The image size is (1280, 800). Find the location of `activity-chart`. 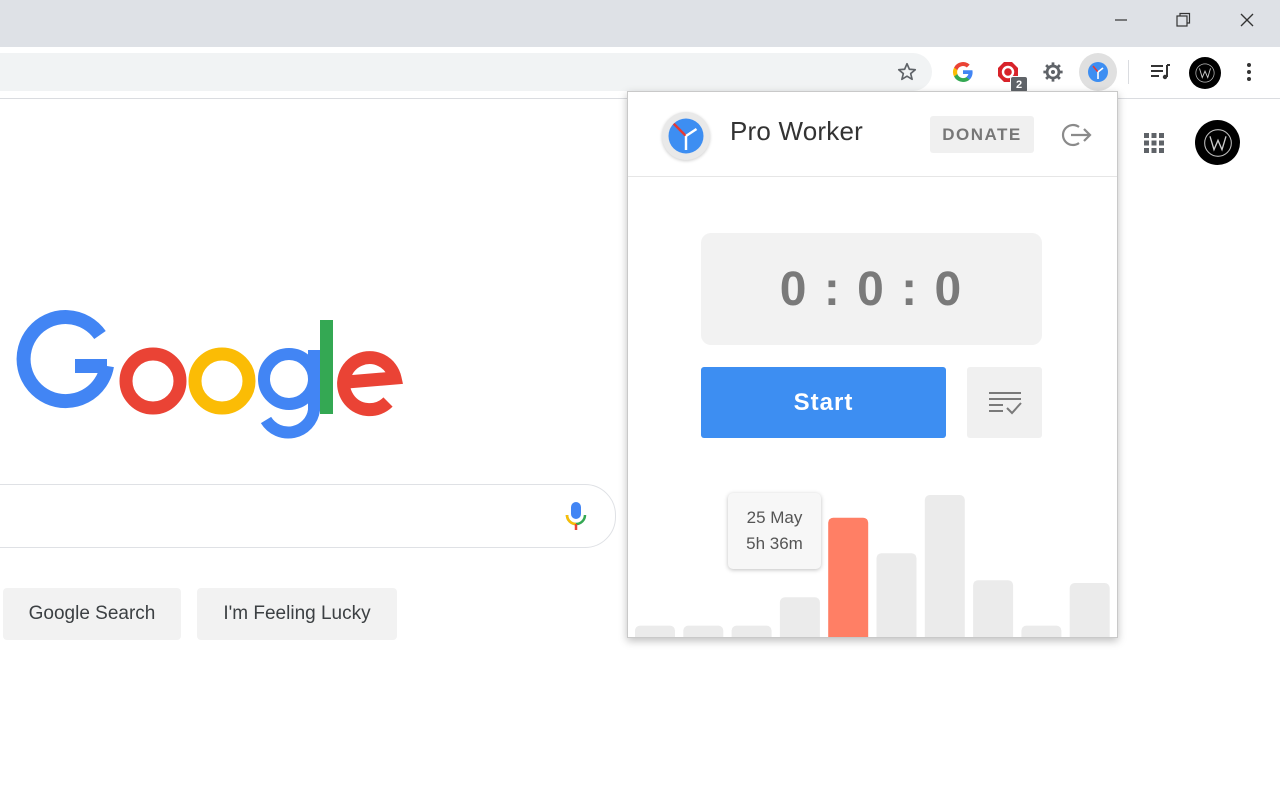

activity-chart is located at coordinates (872, 566).